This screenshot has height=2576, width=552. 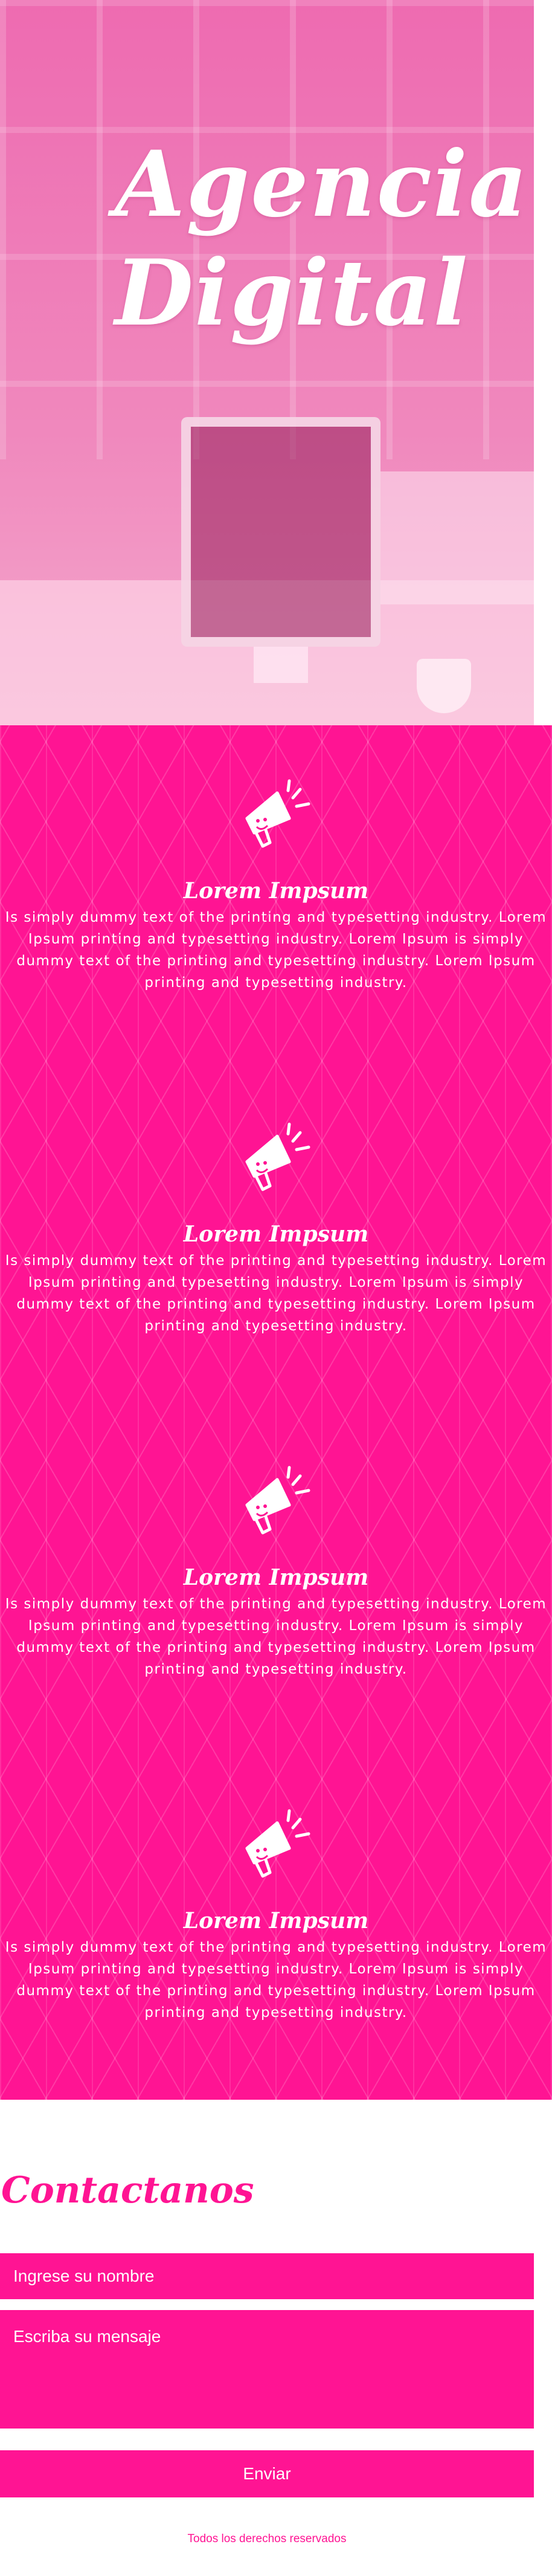 What do you see at coordinates (127, 2190) in the screenshot?
I see `contact-title: Contactanos` at bounding box center [127, 2190].